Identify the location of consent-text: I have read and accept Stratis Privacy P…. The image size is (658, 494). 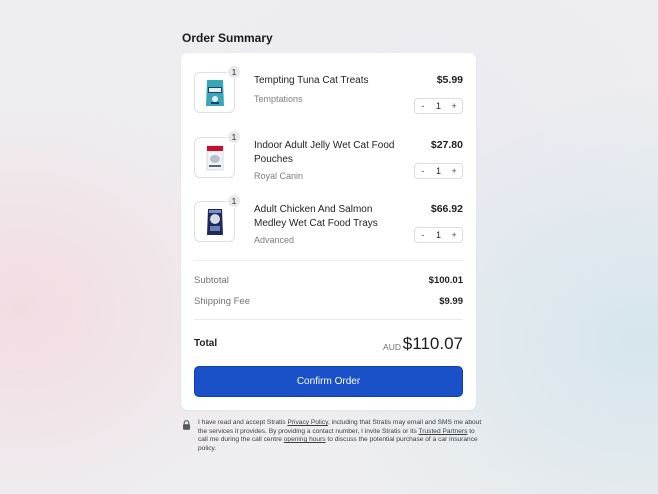
(340, 436).